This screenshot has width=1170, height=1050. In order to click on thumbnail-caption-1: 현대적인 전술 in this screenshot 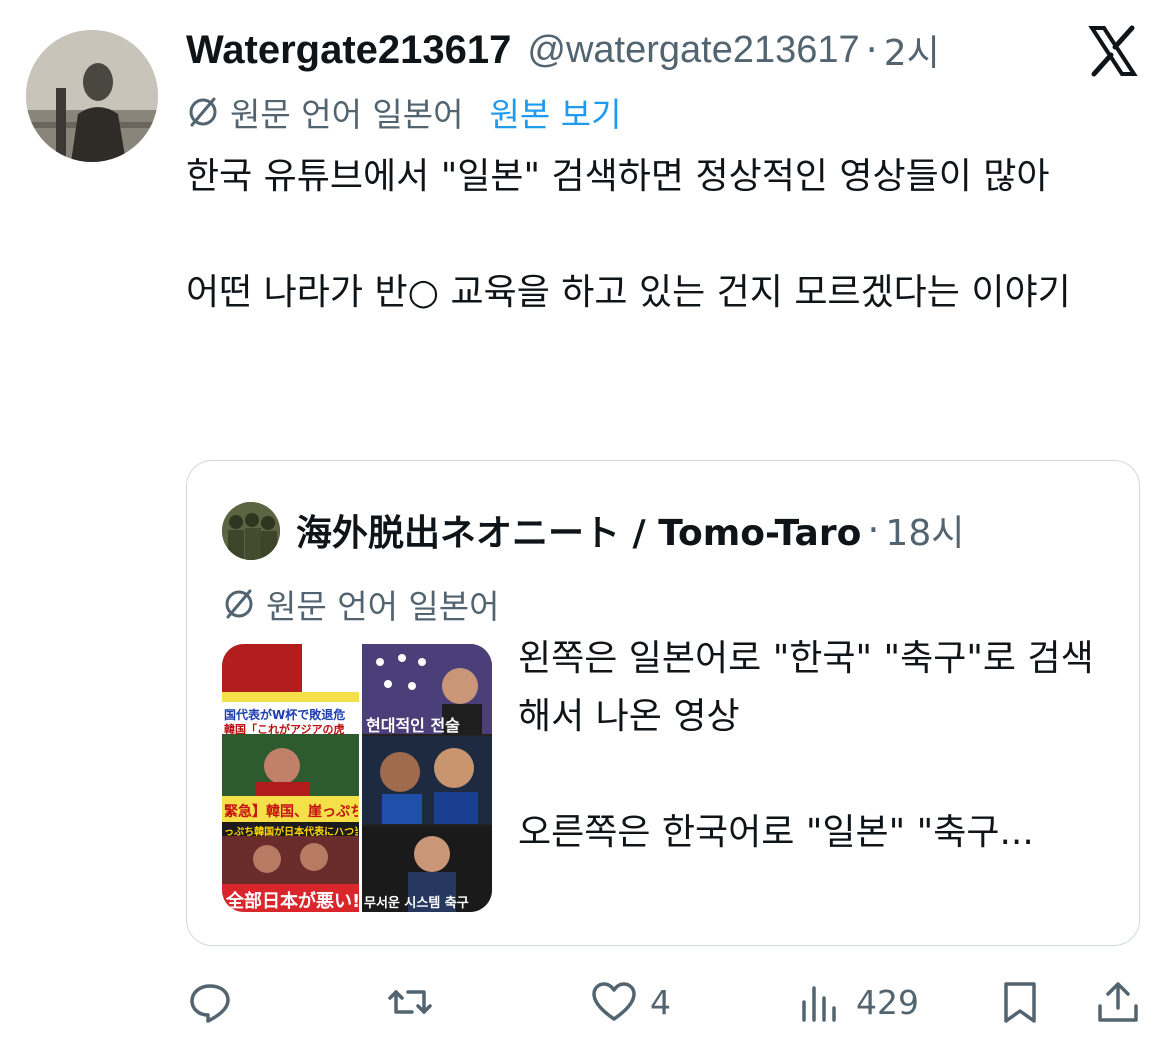, I will do `click(413, 725)`.